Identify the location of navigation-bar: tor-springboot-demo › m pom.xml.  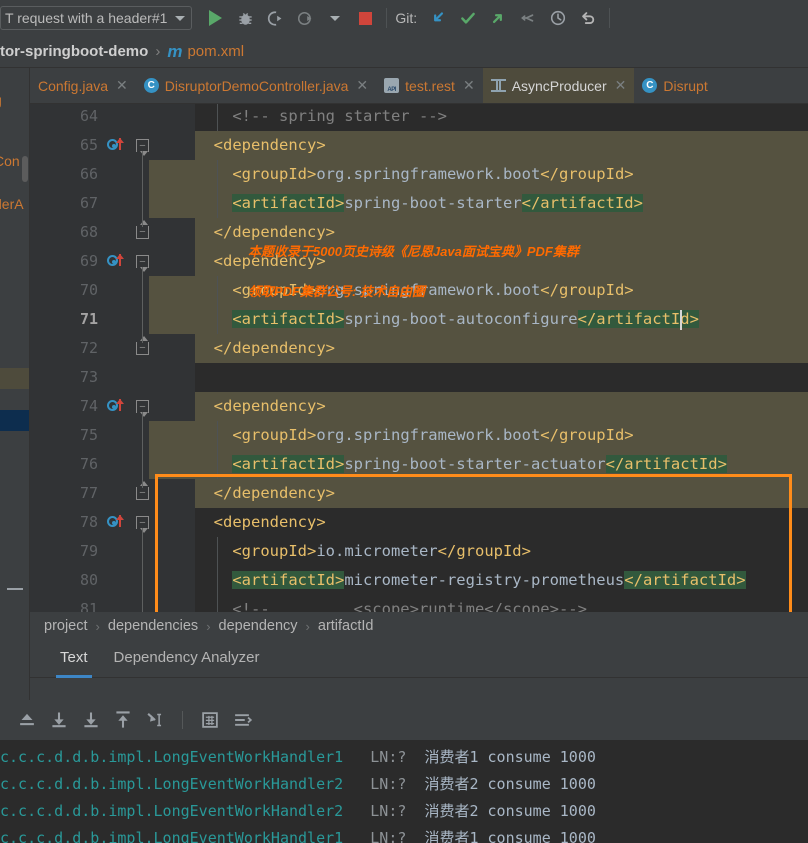
(404, 52).